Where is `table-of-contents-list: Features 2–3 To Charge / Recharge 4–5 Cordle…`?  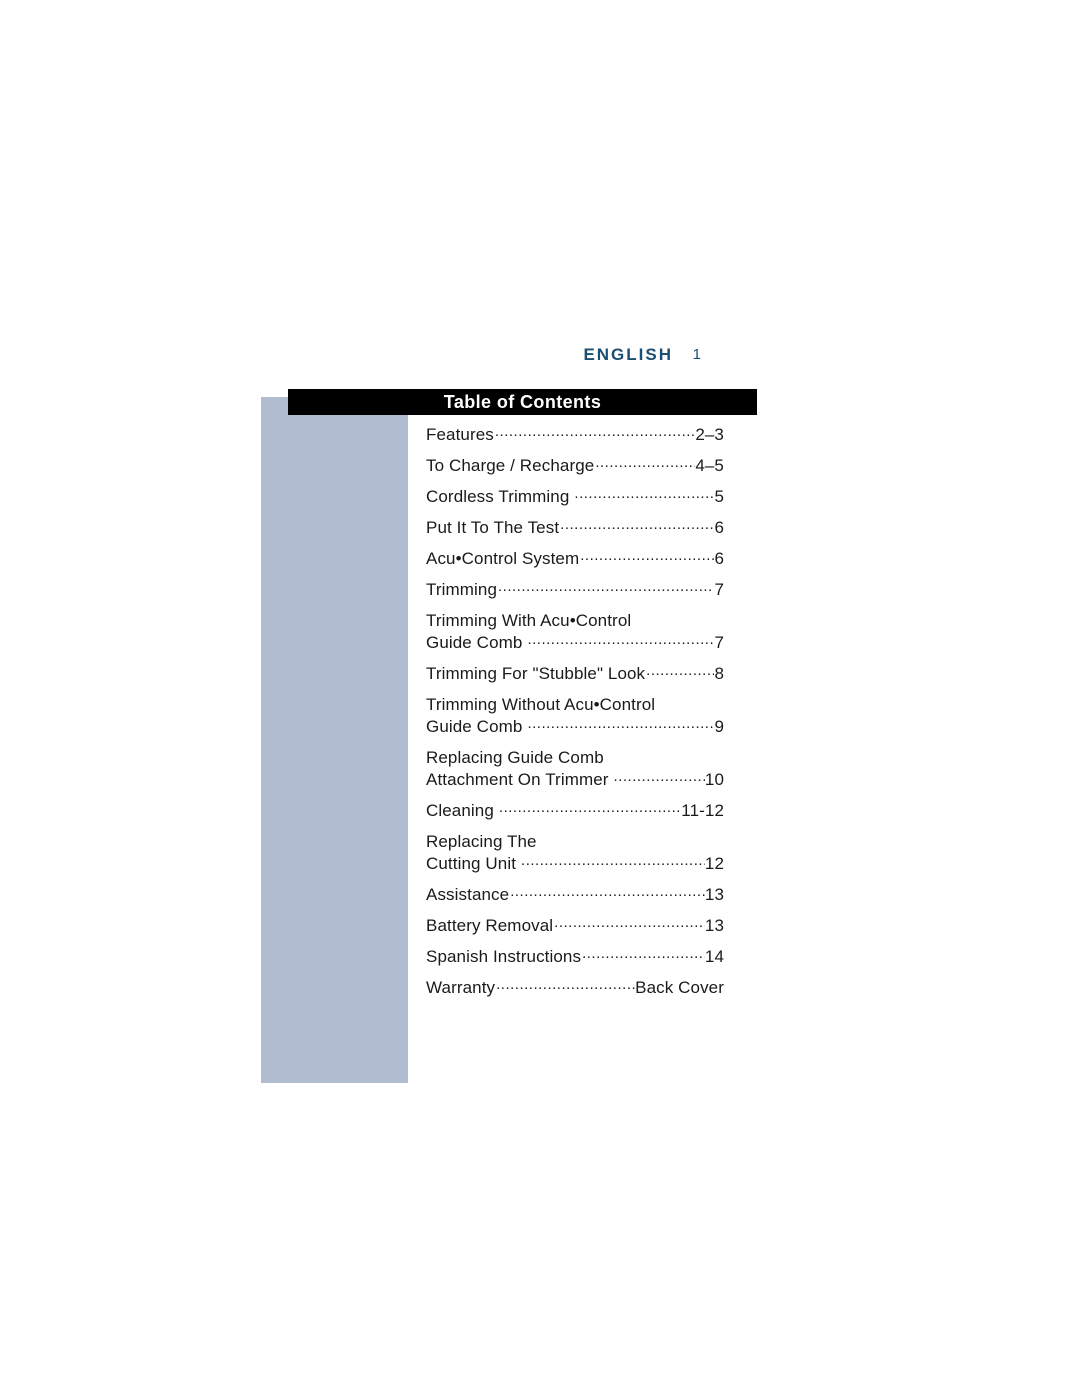 table-of-contents-list: Features 2–3 To Charge / Recharge 4–5 Cordle… is located at coordinates (575, 711).